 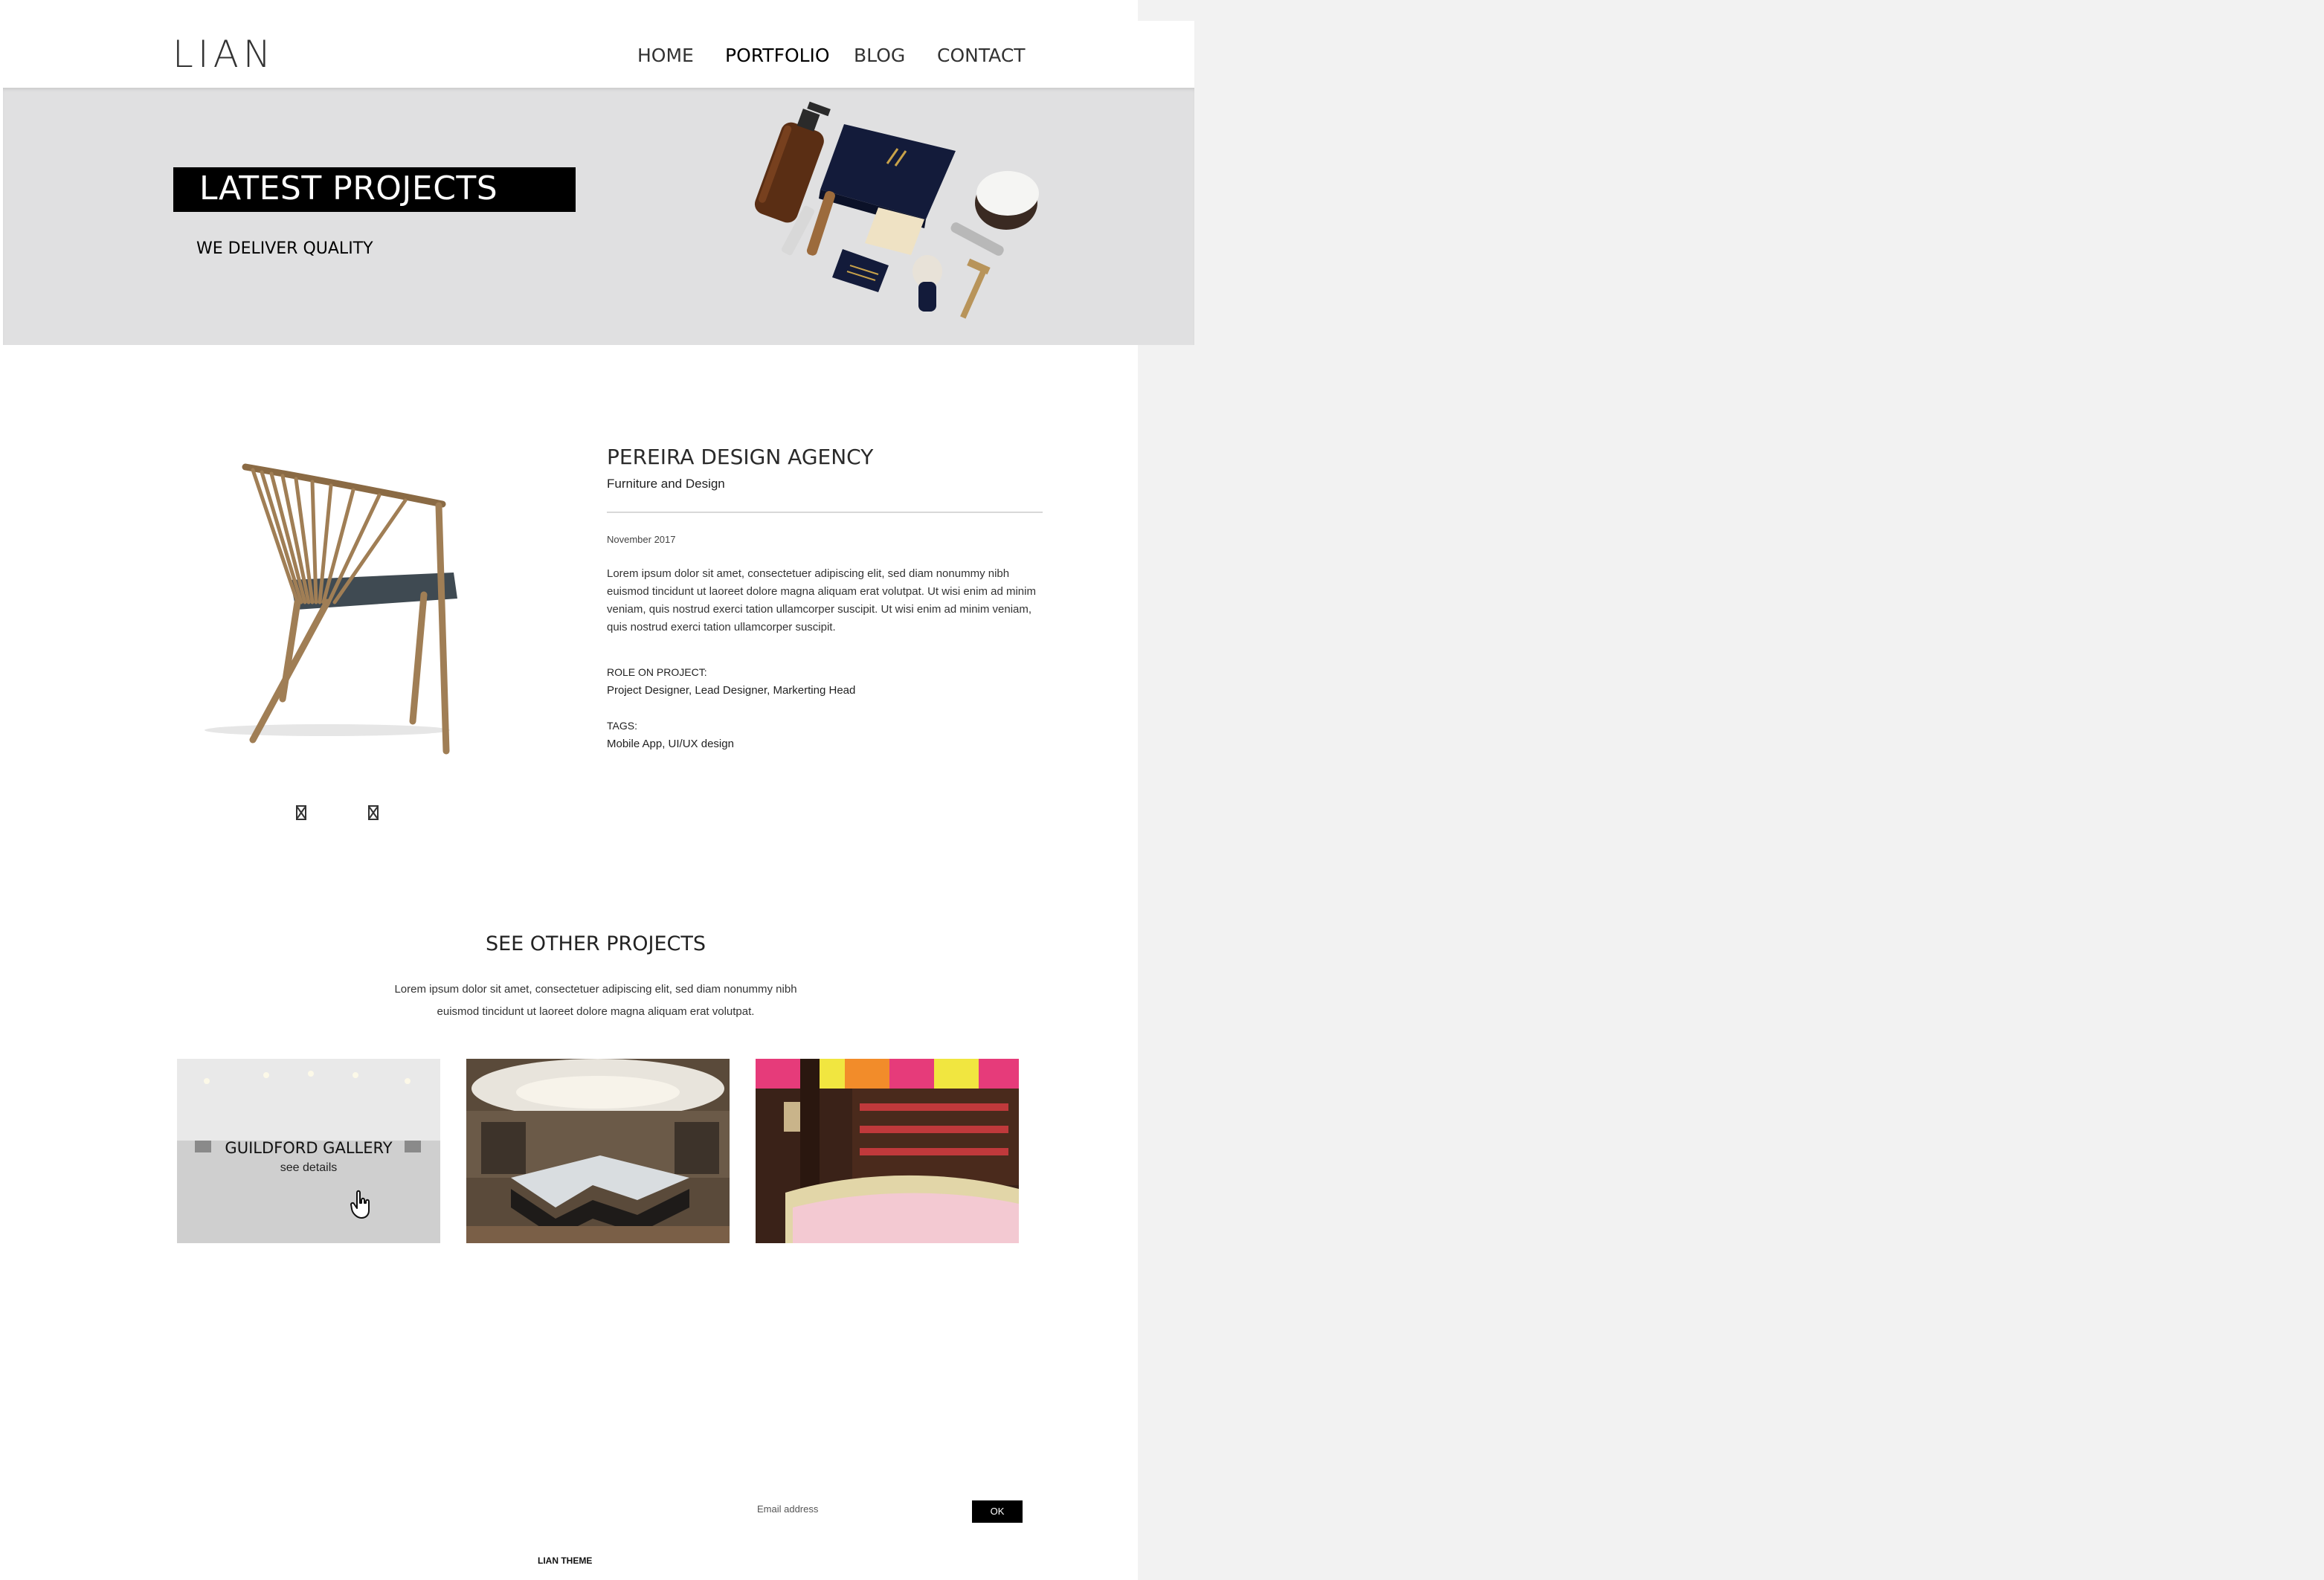 What do you see at coordinates (373, 812) in the screenshot?
I see `slider-next-icon` at bounding box center [373, 812].